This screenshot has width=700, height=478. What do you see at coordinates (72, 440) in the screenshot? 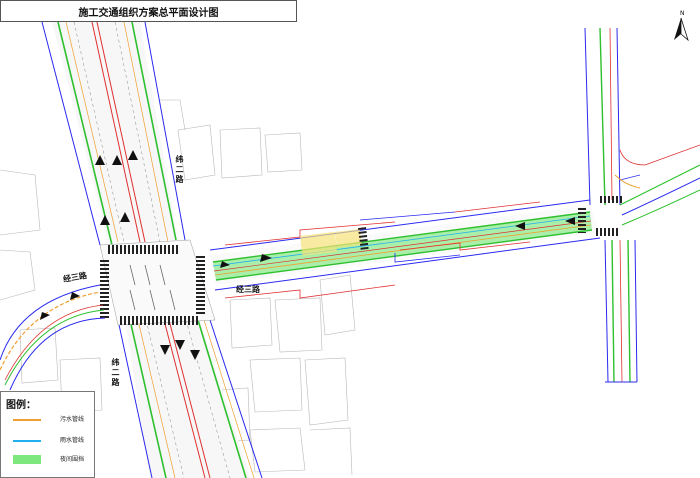
I see `legend-label-rain: 雨水管线` at bounding box center [72, 440].